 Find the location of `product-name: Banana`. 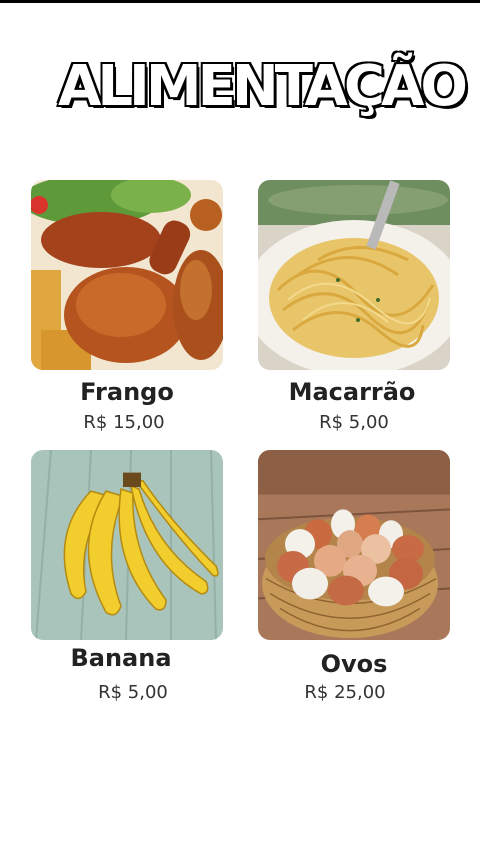

product-name: Banana is located at coordinates (121, 658).